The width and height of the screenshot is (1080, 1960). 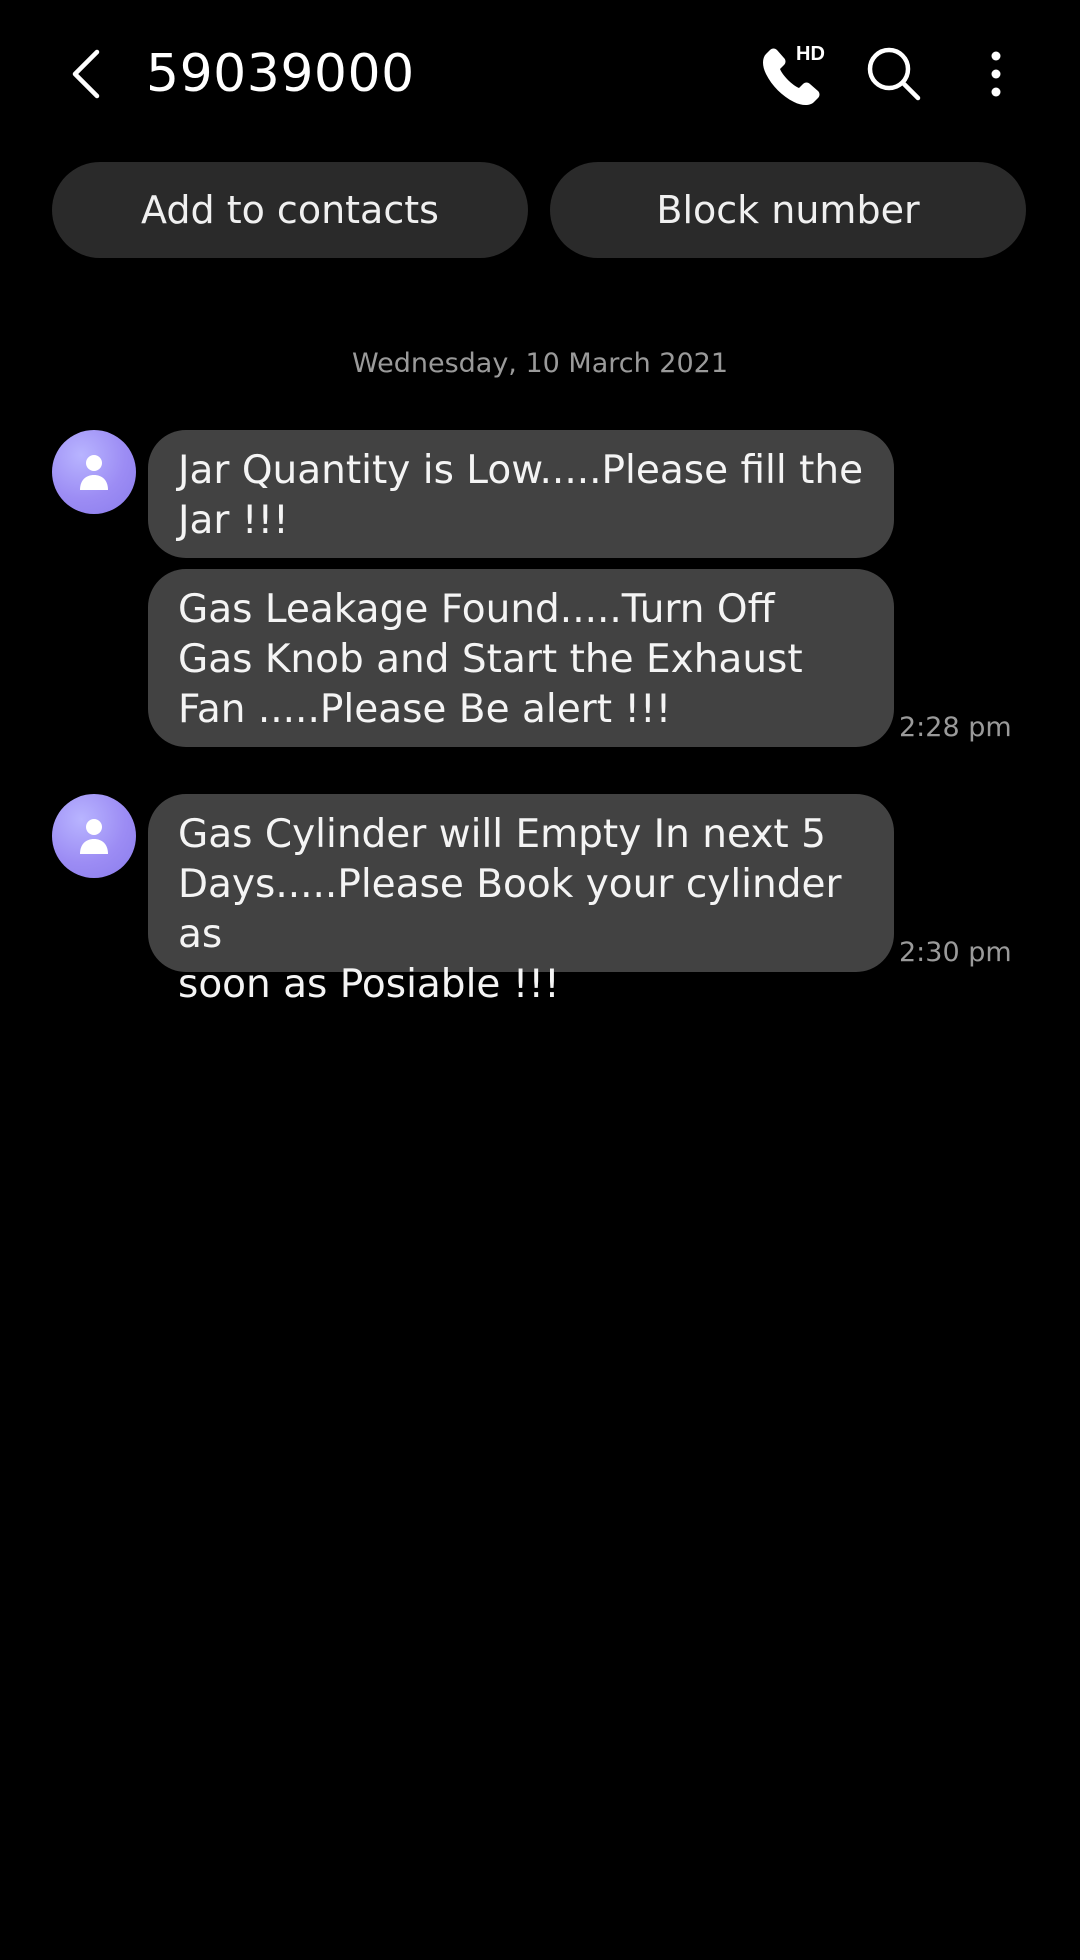 What do you see at coordinates (788, 210) in the screenshot?
I see `block-number-button: Block number` at bounding box center [788, 210].